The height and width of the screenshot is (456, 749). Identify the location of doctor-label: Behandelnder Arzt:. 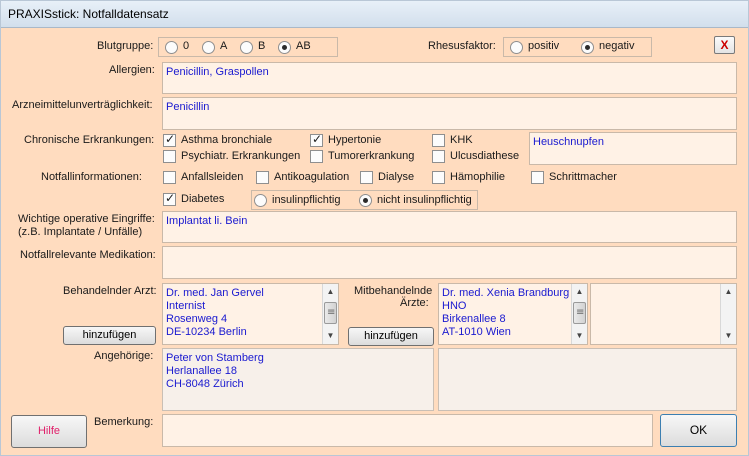
(110, 291).